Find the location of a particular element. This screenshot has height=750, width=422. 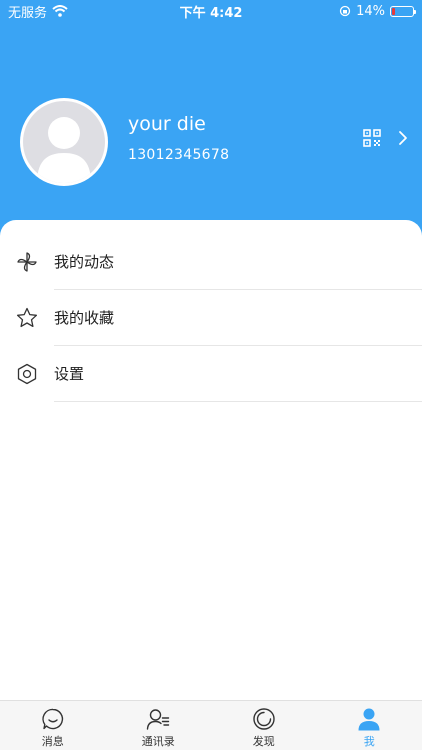

avatar is located at coordinates (64, 142).